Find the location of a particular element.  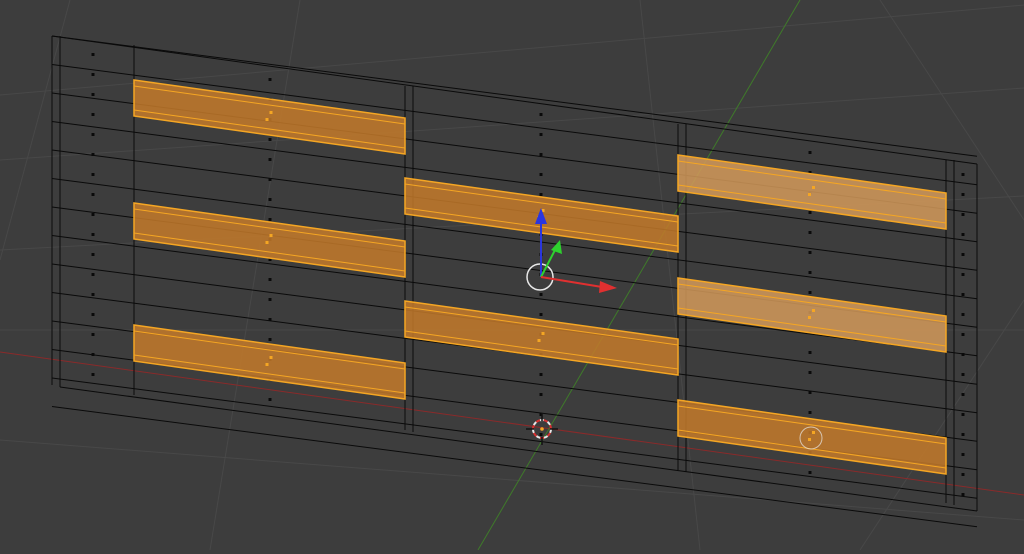

gizmo-y-arrow is located at coordinates (556, 247).